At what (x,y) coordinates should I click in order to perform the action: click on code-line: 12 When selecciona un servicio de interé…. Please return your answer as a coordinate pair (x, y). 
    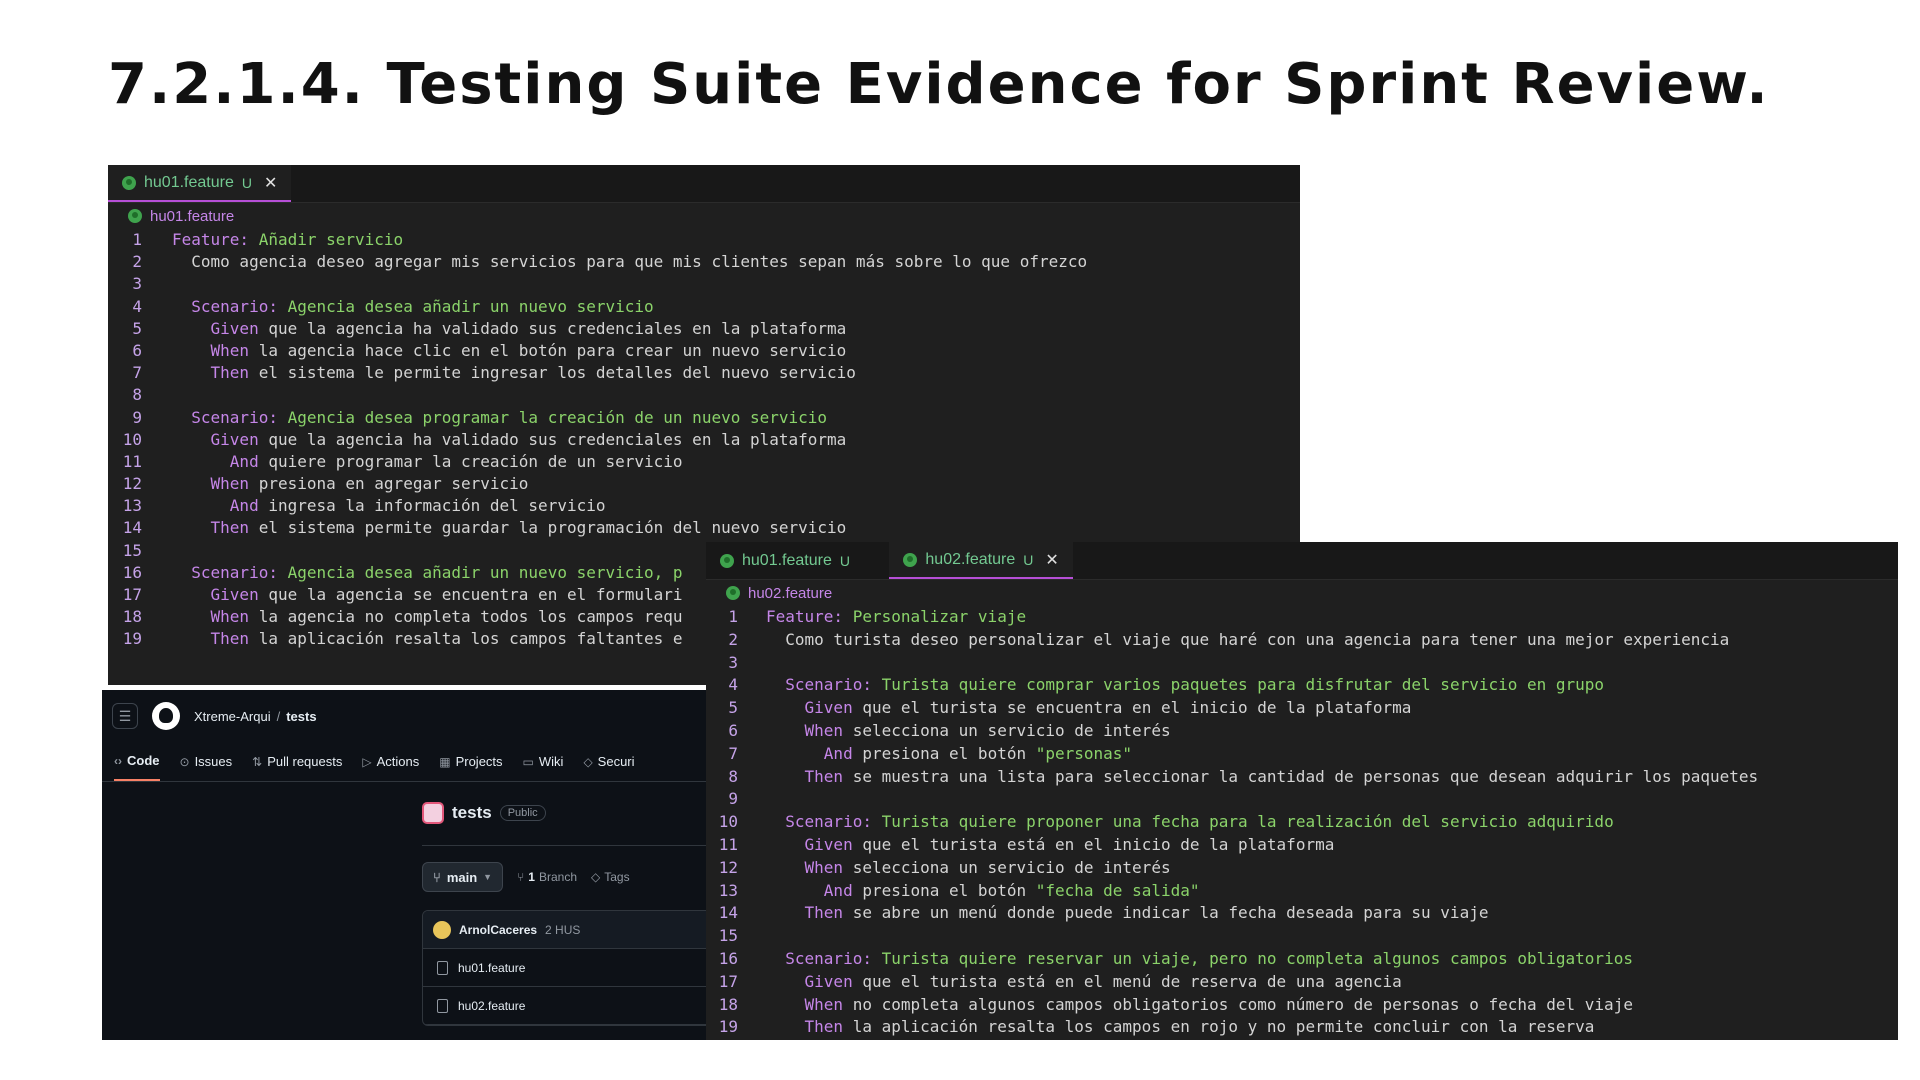
    Looking at the image, I should click on (1302, 868).